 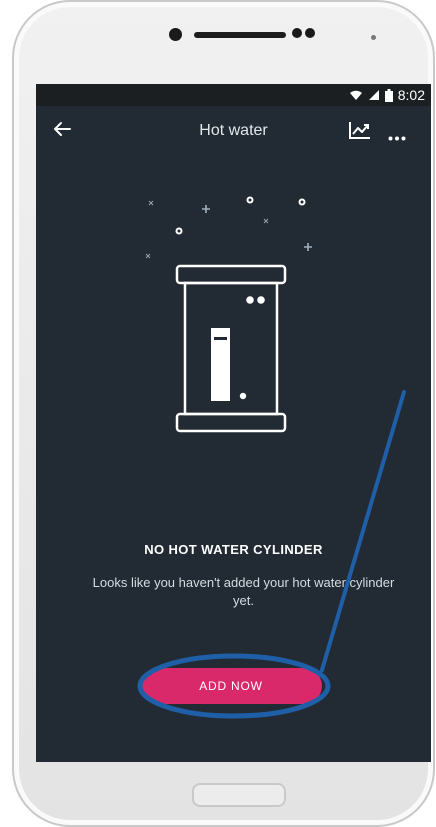 What do you see at coordinates (373, 95) in the screenshot?
I see `signal-icon` at bounding box center [373, 95].